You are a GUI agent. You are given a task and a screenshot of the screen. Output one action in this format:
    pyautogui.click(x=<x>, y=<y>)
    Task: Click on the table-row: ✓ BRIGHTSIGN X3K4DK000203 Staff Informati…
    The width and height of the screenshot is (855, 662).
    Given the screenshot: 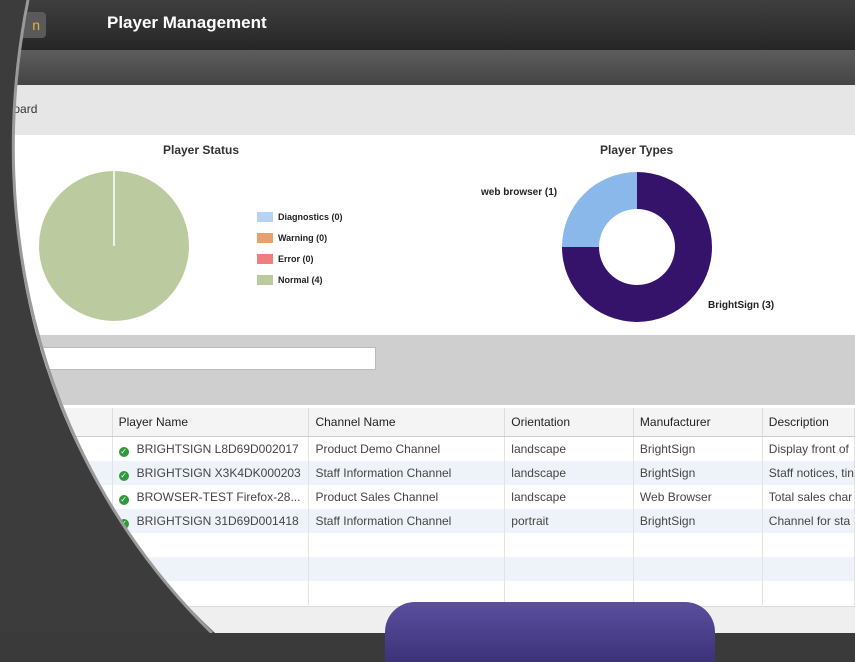 What is the action you would take?
    pyautogui.click(x=427, y=473)
    